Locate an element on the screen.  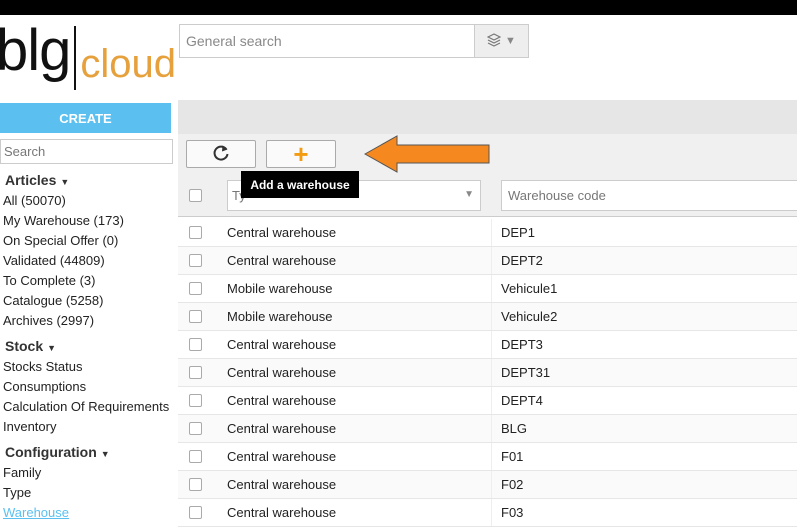
sidebar-item-validated: Validated (44809) is located at coordinates (89, 261).